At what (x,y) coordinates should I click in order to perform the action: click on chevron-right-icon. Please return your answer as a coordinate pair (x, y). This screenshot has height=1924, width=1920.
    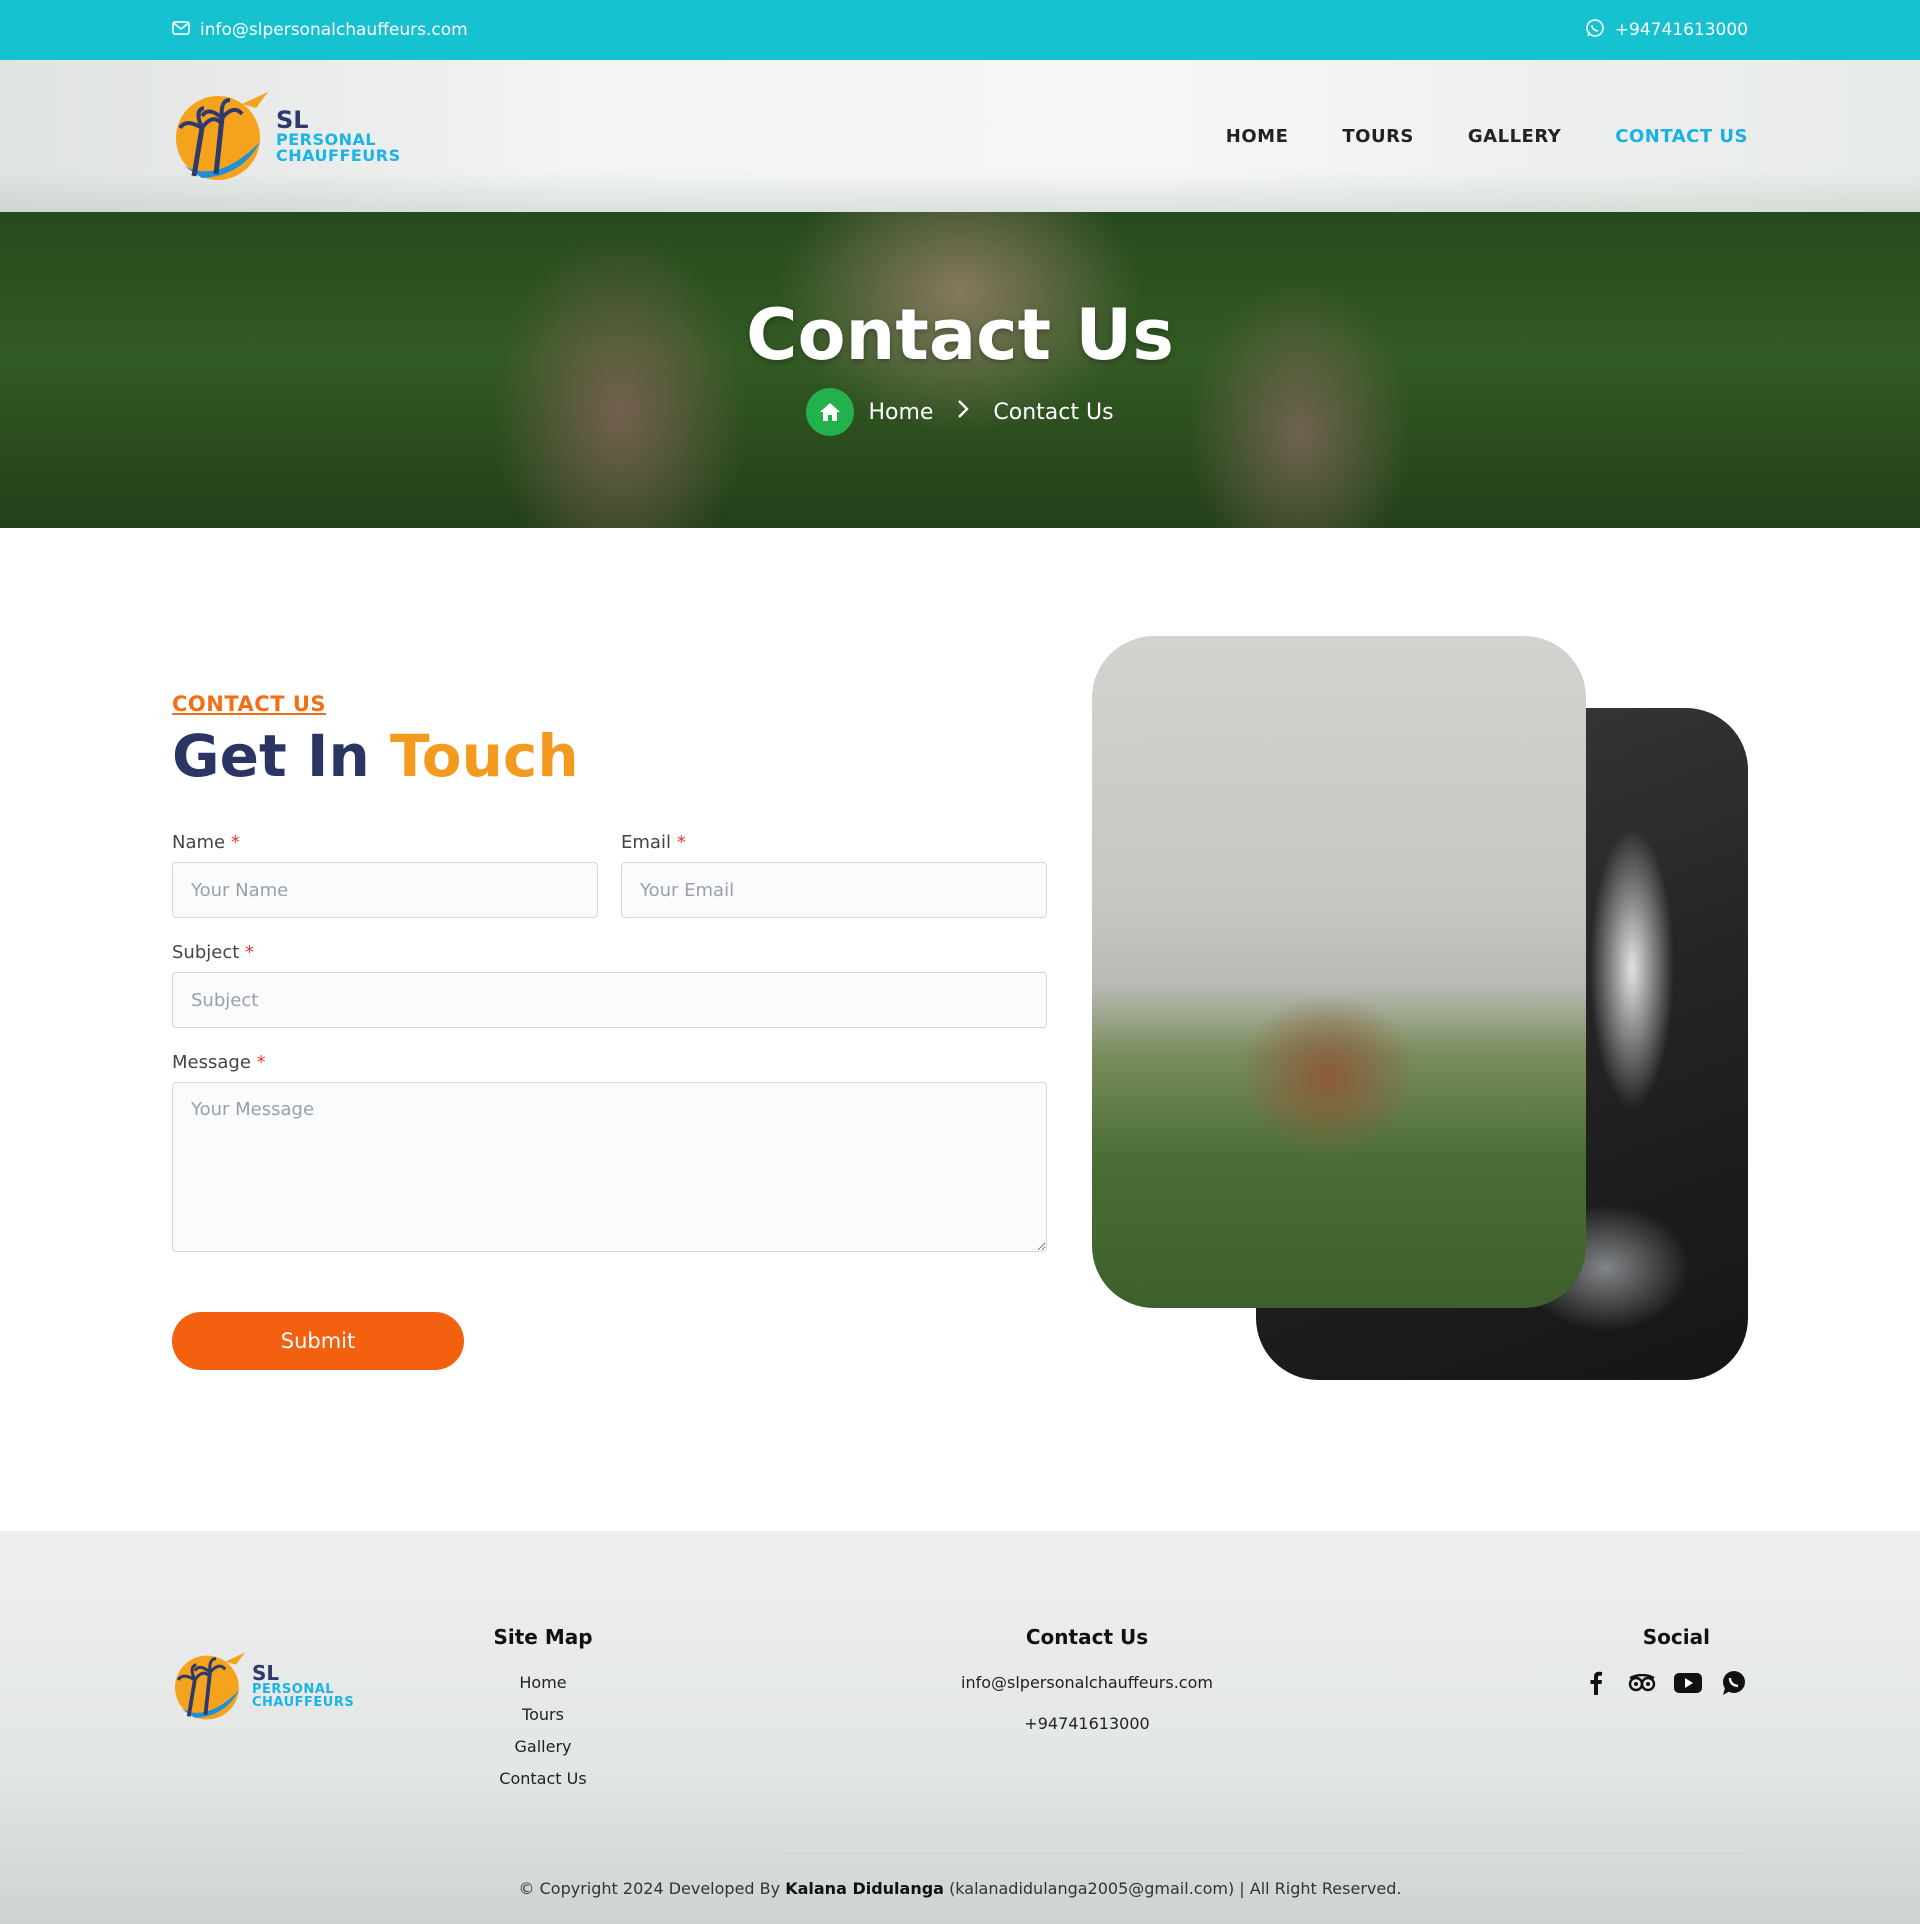
    Looking at the image, I should click on (963, 412).